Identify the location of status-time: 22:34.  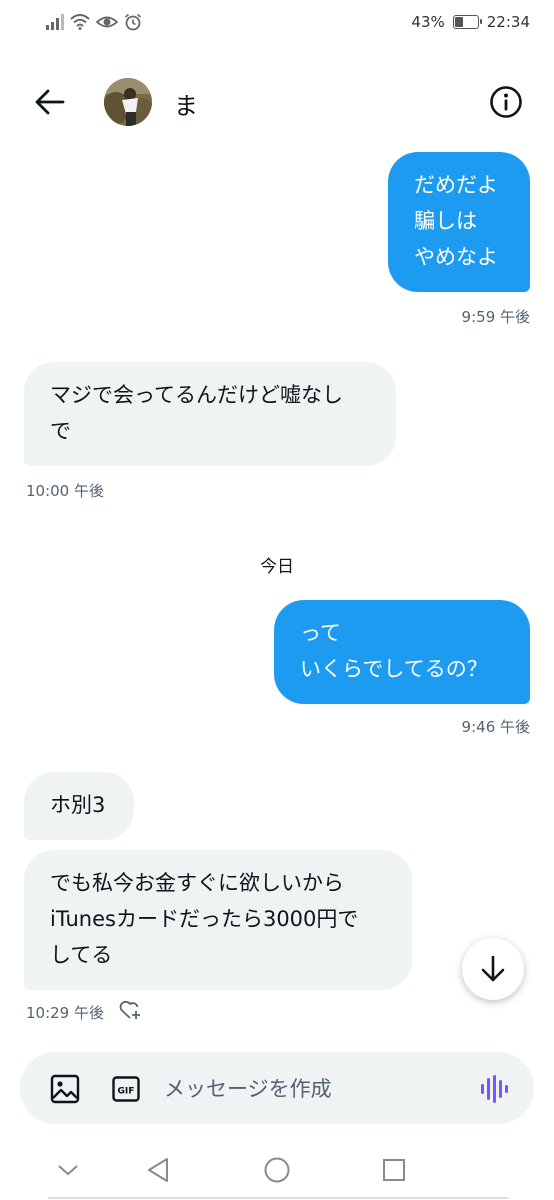
(508, 22).